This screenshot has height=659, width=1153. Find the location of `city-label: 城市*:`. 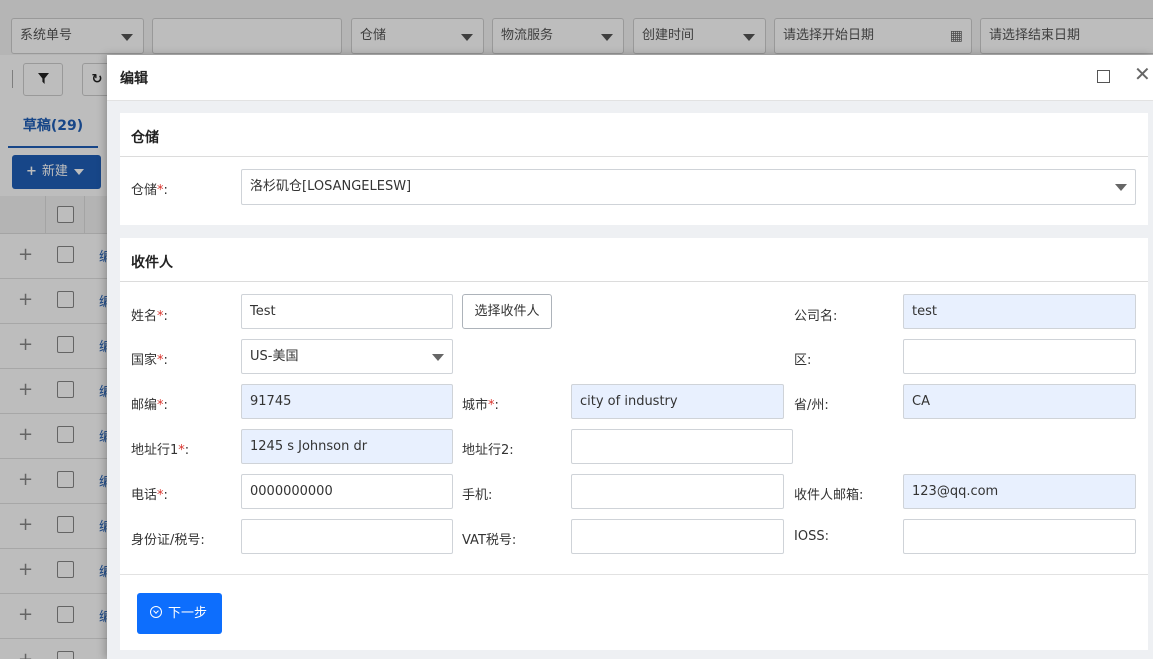

city-label: 城市*: is located at coordinates (480, 405).